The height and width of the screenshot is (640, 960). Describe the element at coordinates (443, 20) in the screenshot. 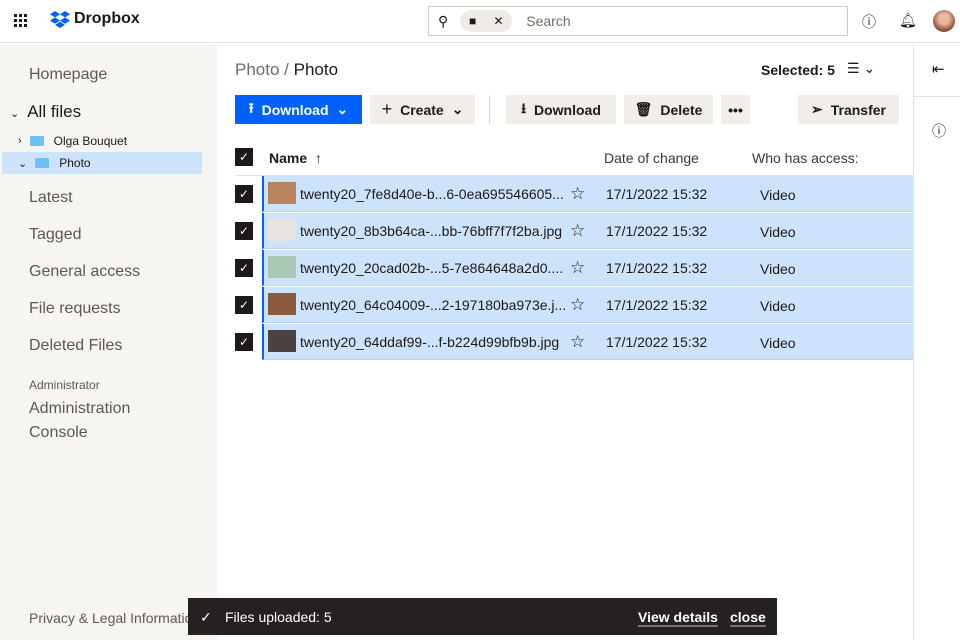

I see `search-icon: ⚲` at that location.